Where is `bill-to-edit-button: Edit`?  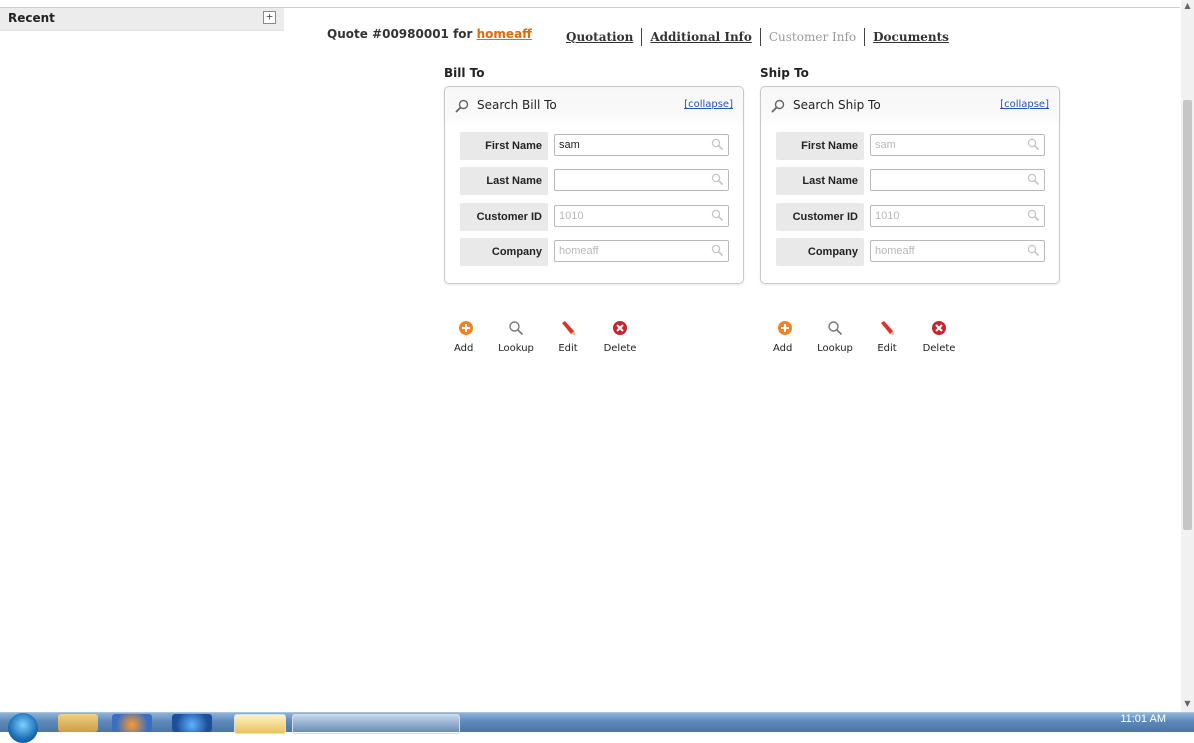
bill-to-edit-button: Edit is located at coordinates (568, 337).